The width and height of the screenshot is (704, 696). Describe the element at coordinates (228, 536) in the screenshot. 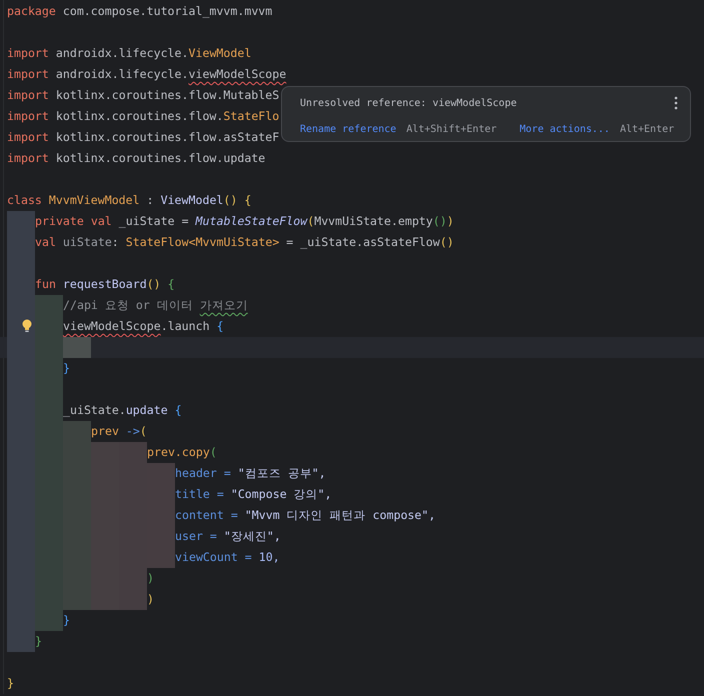

I see `code-line: user = "장세진",` at that location.